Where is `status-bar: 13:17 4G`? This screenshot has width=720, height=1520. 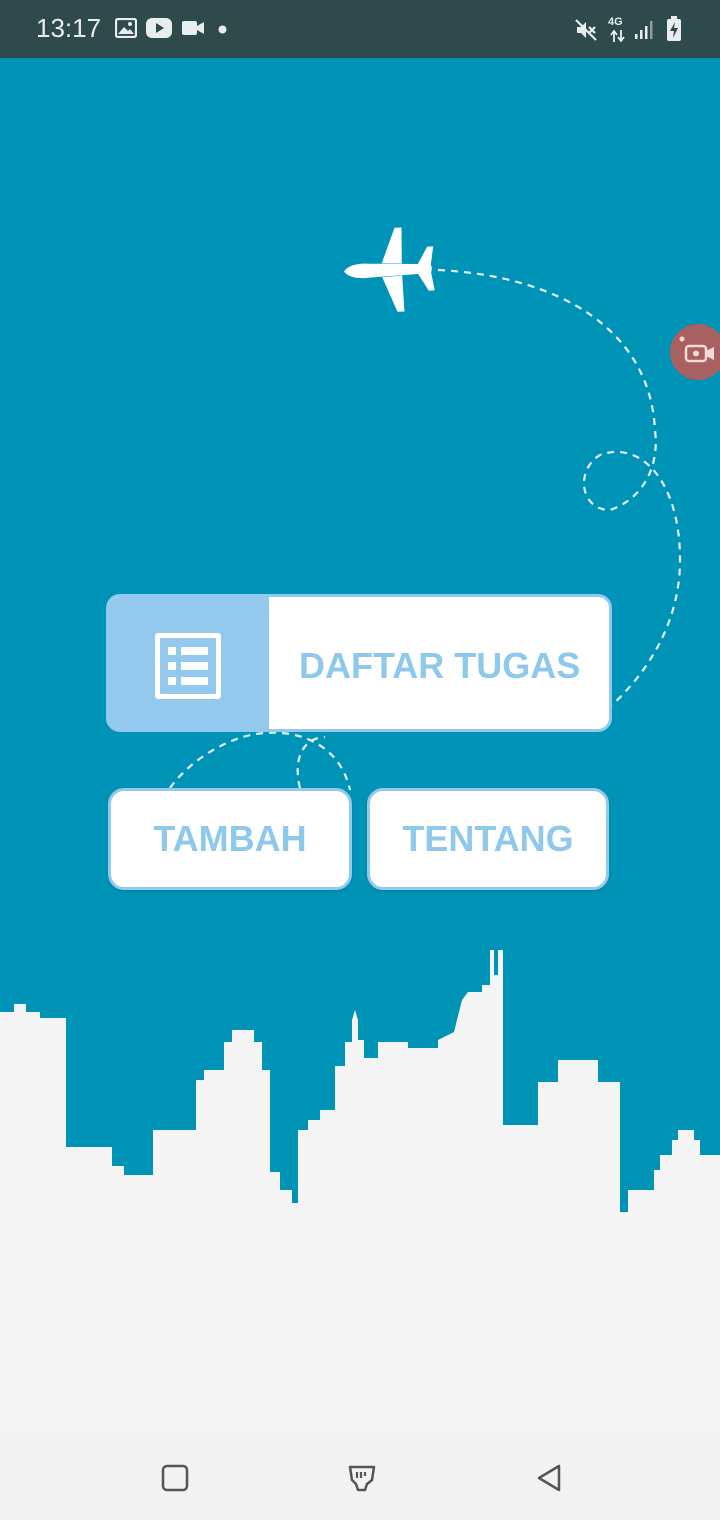 status-bar: 13:17 4G is located at coordinates (360, 29).